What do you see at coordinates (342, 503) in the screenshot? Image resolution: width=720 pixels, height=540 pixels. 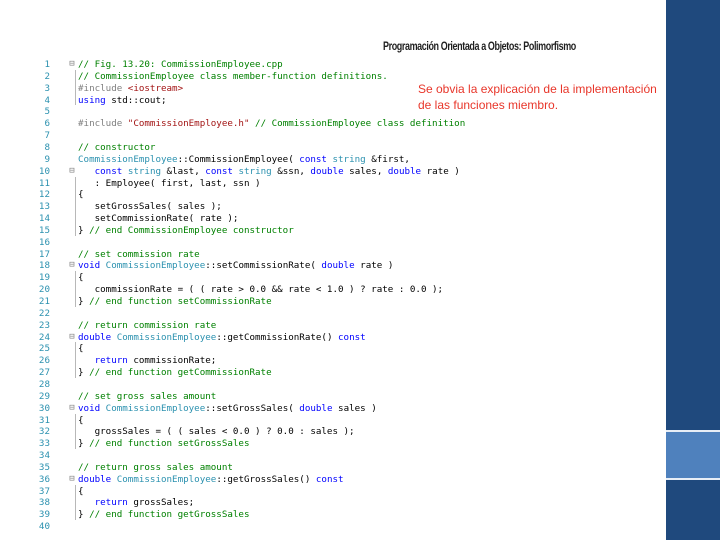 I see `code-line: 38 return grossSales;` at bounding box center [342, 503].